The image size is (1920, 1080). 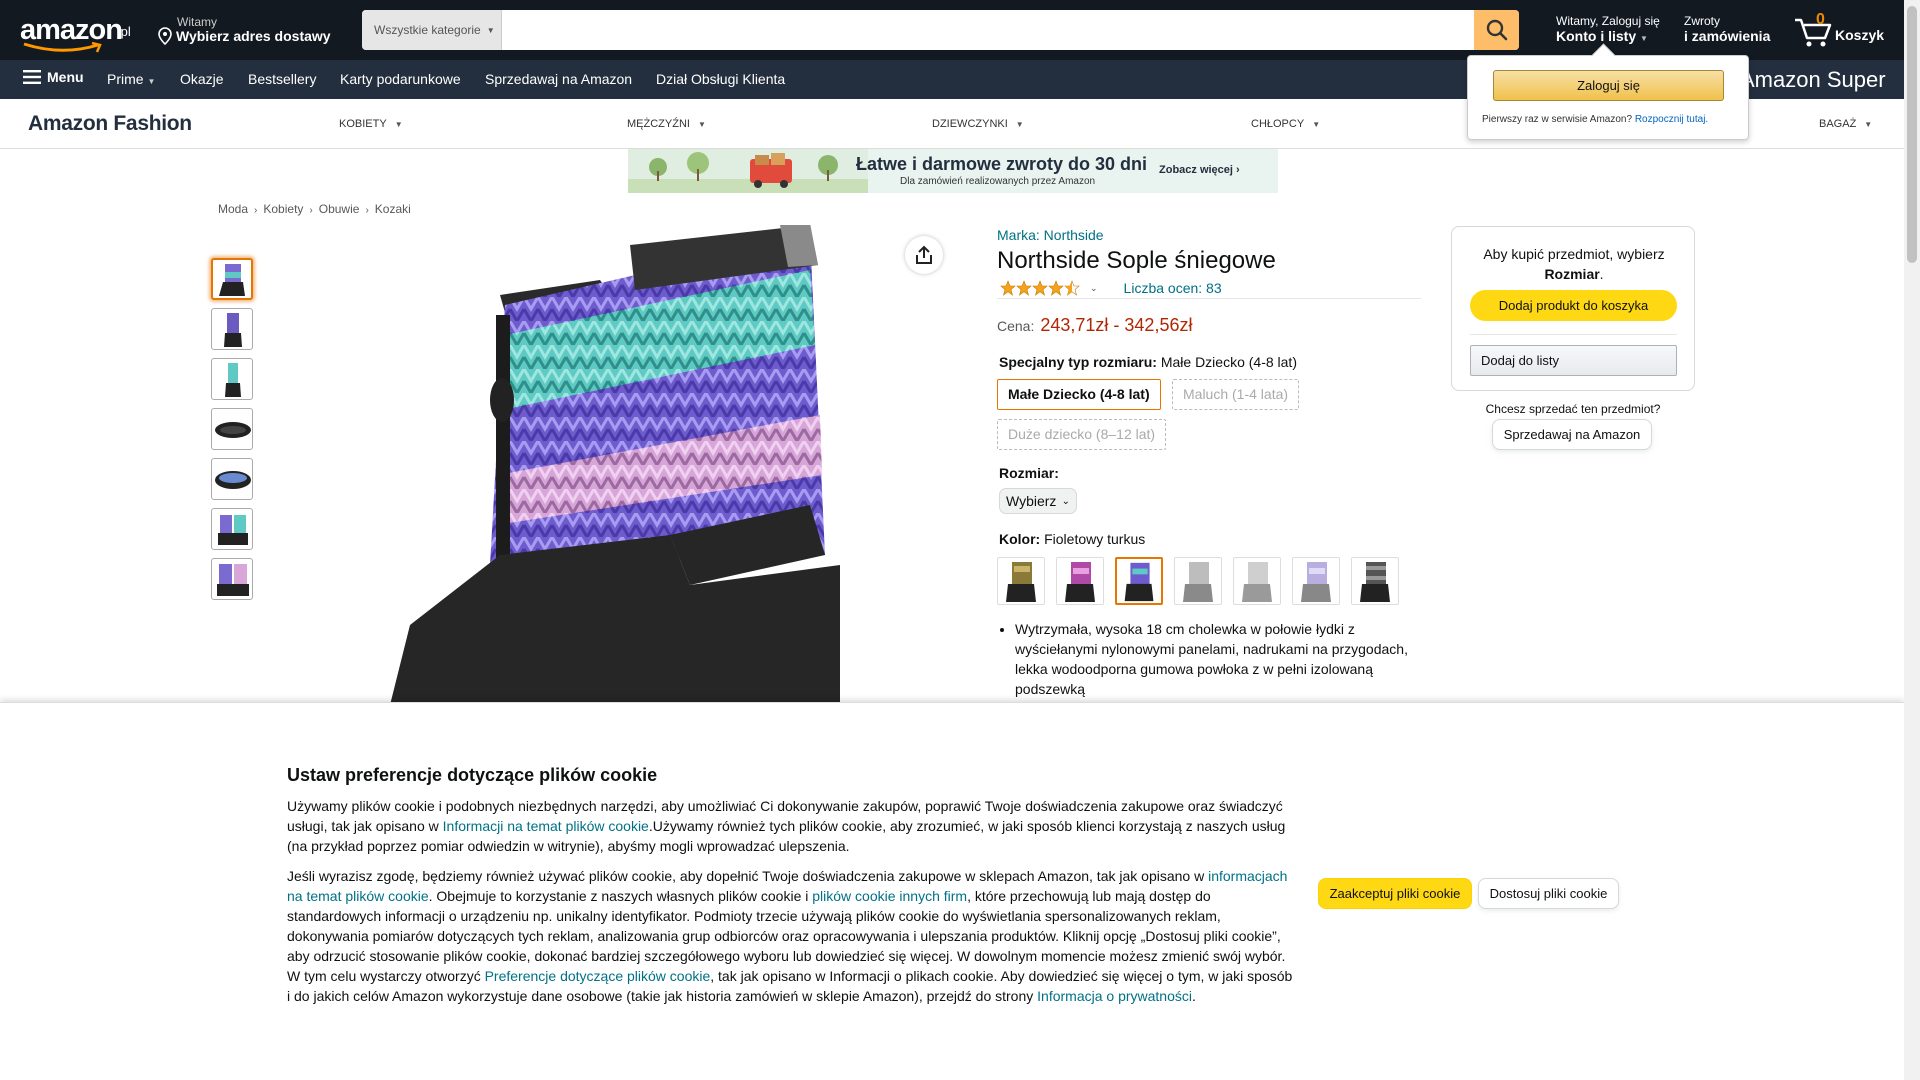 What do you see at coordinates (1838, 30) in the screenshot?
I see `cart-button: 0 Koszyk` at bounding box center [1838, 30].